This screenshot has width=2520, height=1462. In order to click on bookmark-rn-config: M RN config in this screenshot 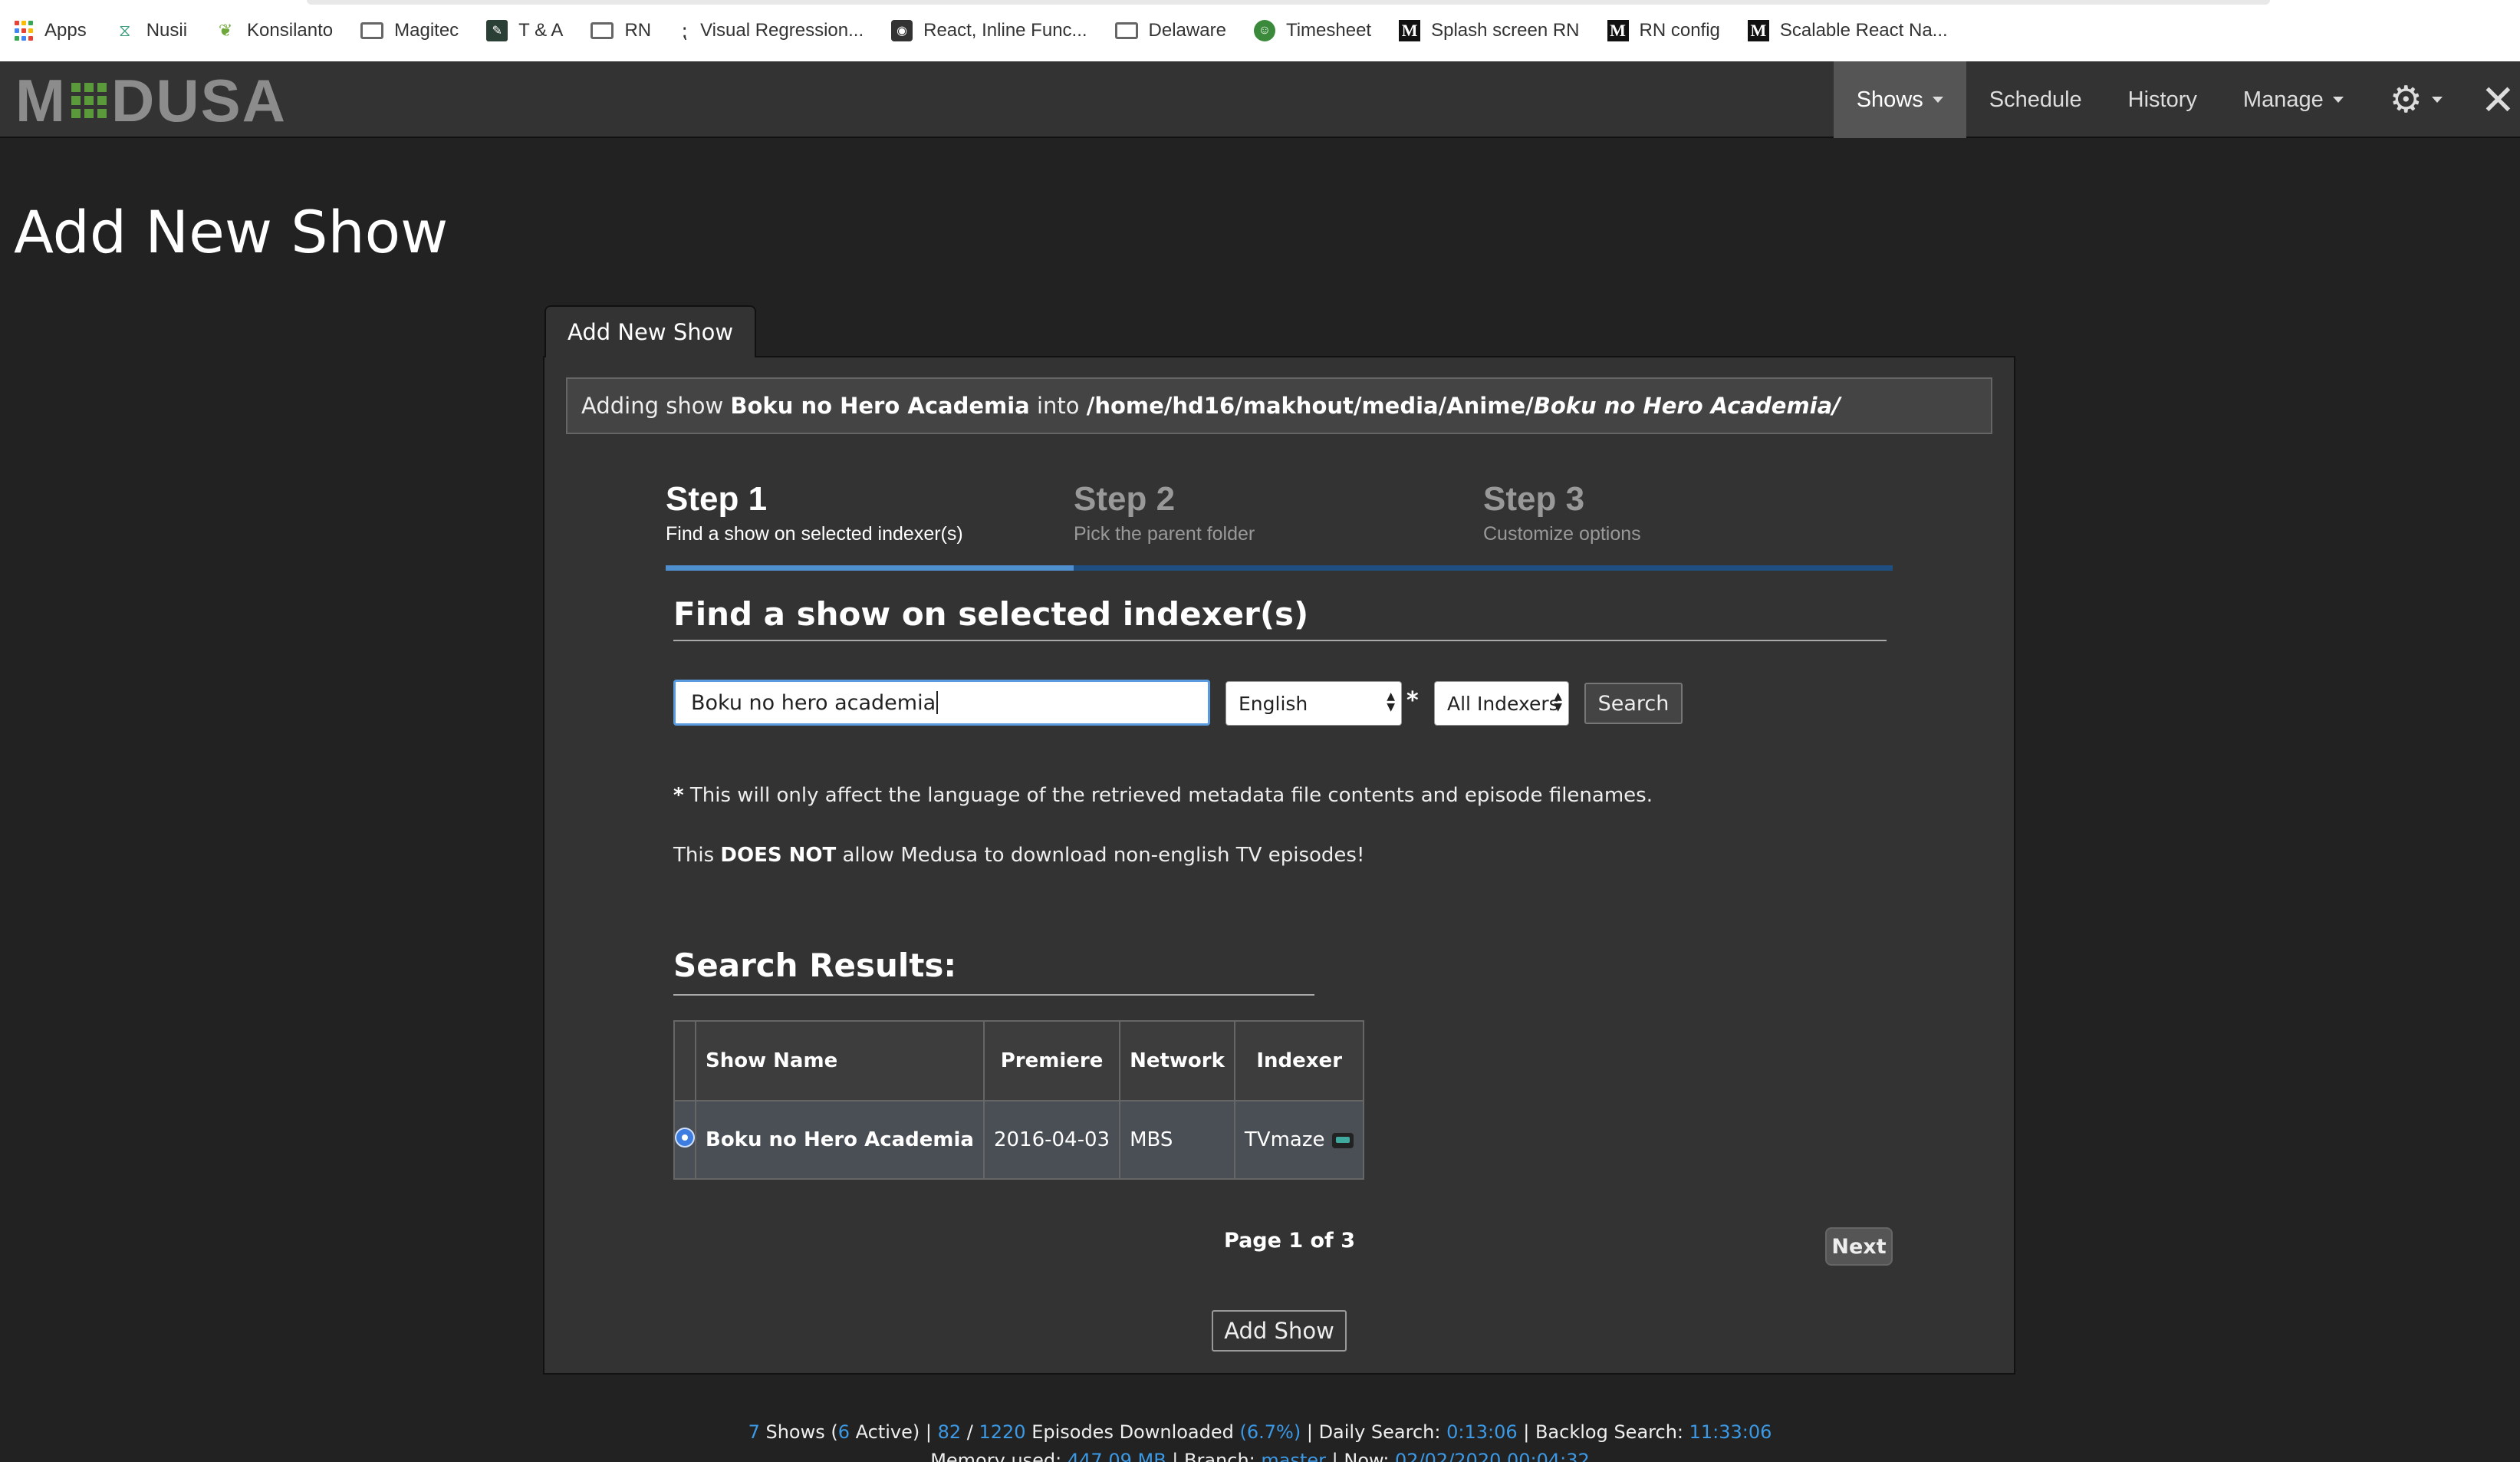, I will do `click(1663, 30)`.